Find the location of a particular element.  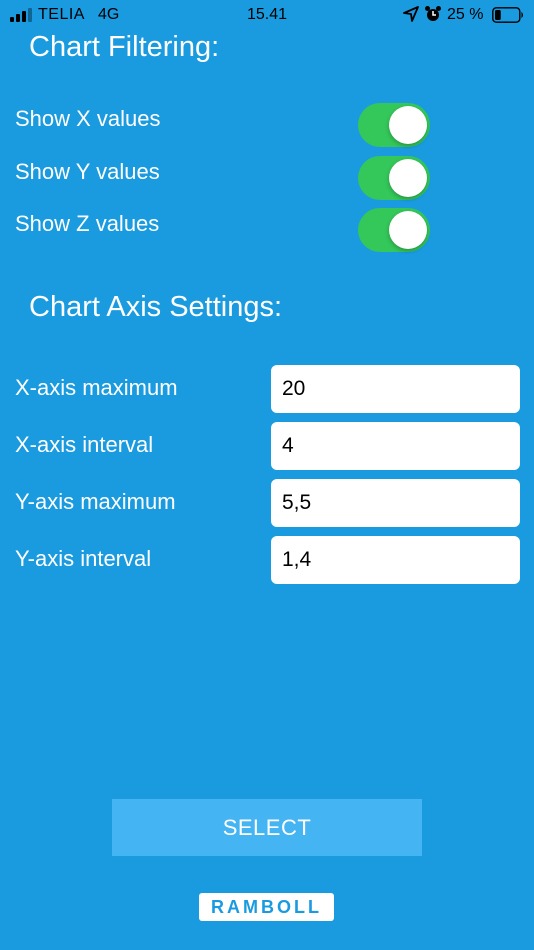

x-axis-maximum-label: X-axis maximum is located at coordinates (96, 387).